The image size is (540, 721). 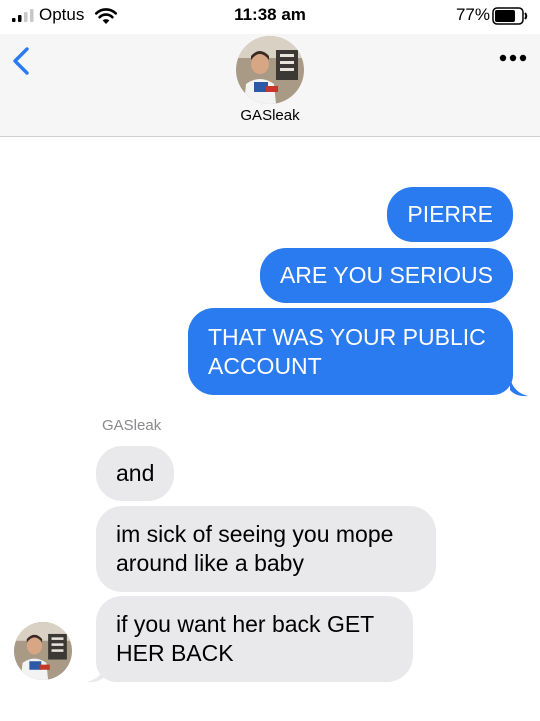 I want to click on back-chevron-icon, so click(x=21, y=61).